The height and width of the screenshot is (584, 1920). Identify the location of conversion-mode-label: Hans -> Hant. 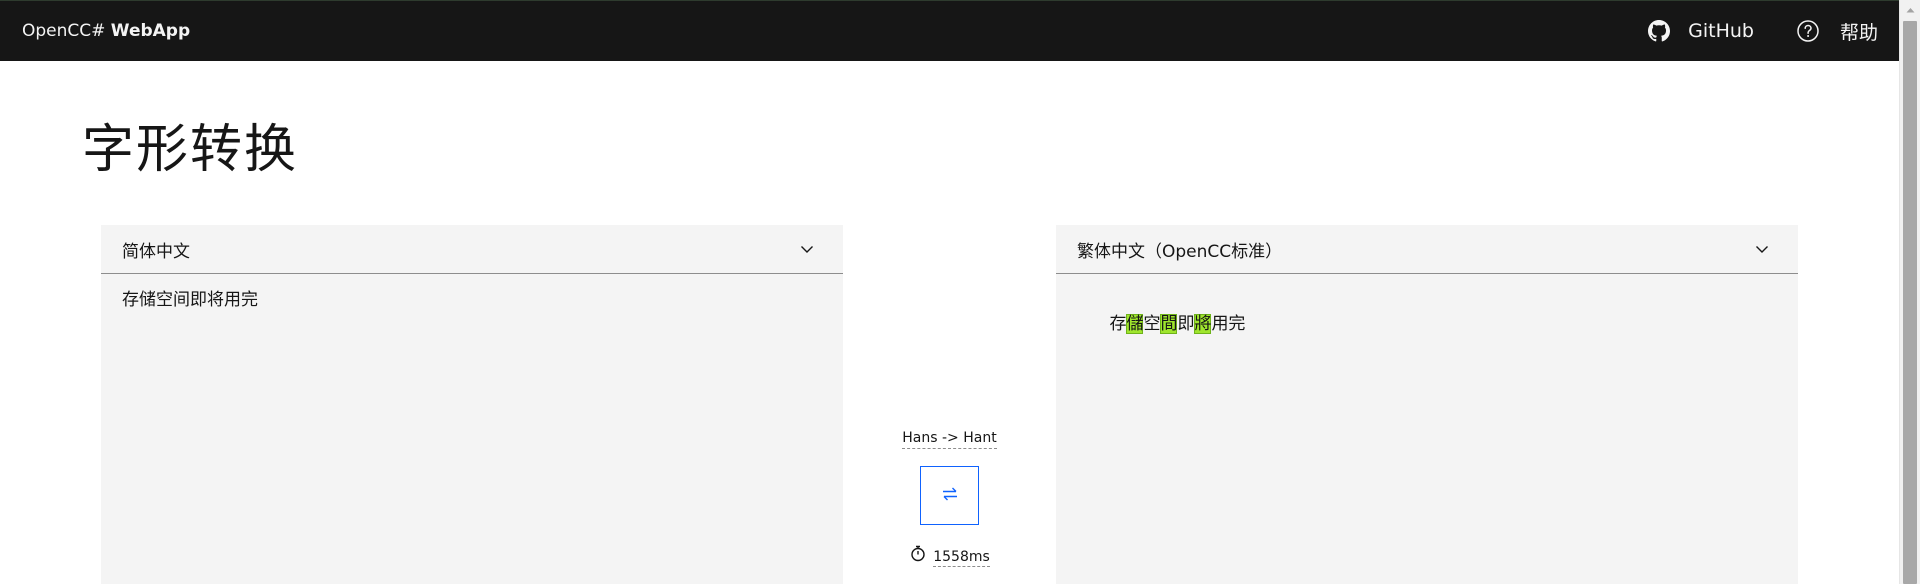
(949, 439).